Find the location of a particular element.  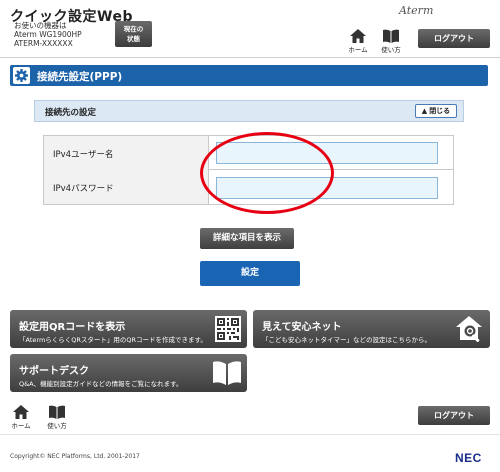

current-status-button: 現在の 状態 is located at coordinates (133, 34).